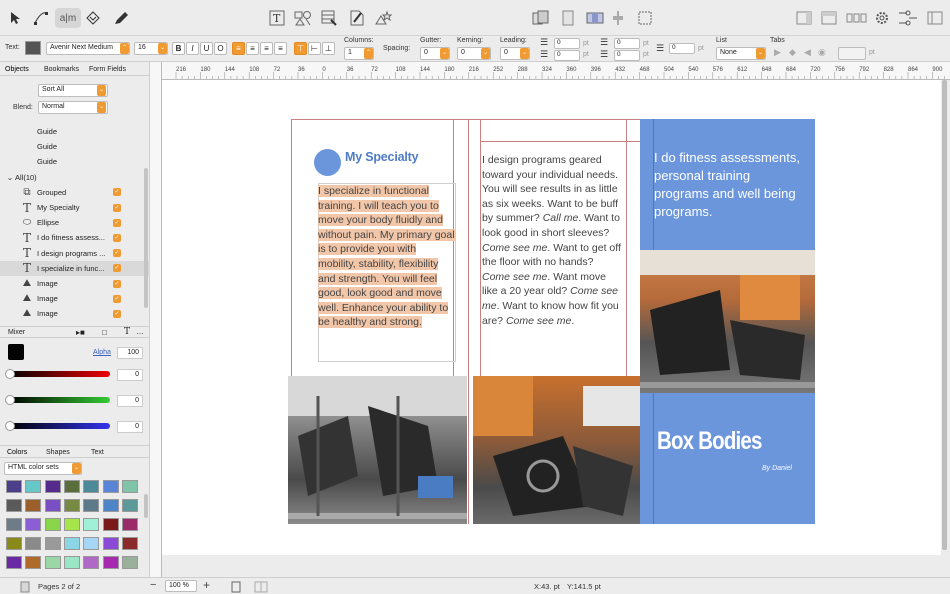 This screenshot has height=594, width=950. Describe the element at coordinates (59, 426) in the screenshot. I see `blue-slider` at that location.